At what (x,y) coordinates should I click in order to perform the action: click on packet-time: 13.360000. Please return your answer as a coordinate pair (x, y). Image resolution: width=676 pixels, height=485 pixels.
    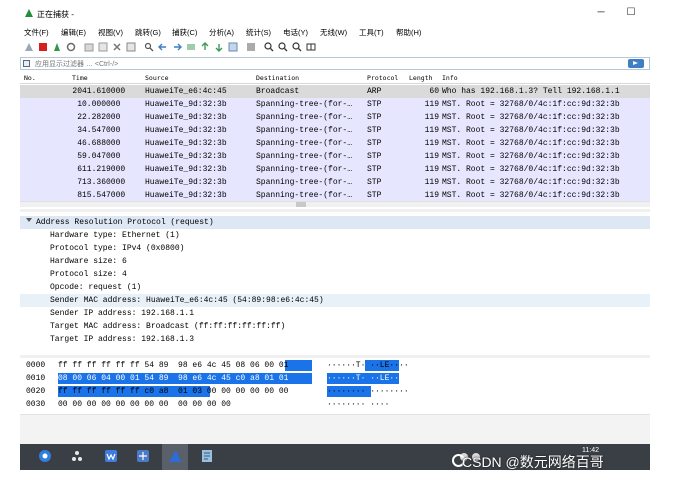
    Looking at the image, I should click on (104, 182).